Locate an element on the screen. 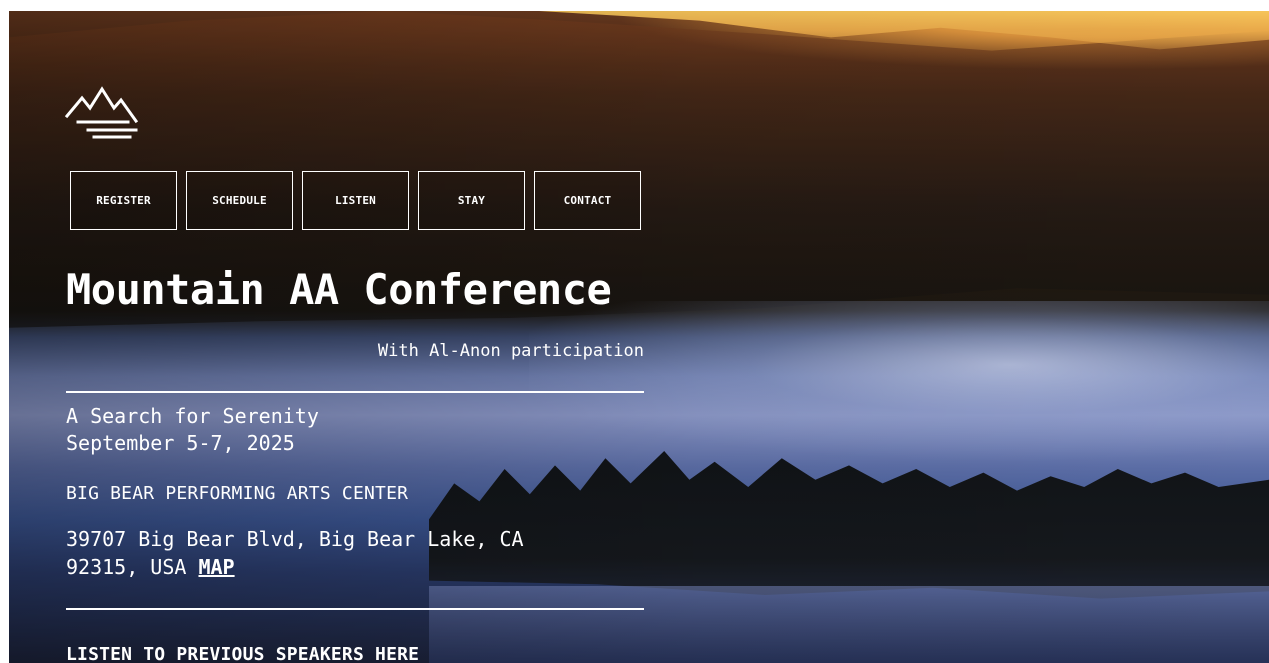 This screenshot has width=1269, height=663. nav-register-button: REGISTER is located at coordinates (123, 200).